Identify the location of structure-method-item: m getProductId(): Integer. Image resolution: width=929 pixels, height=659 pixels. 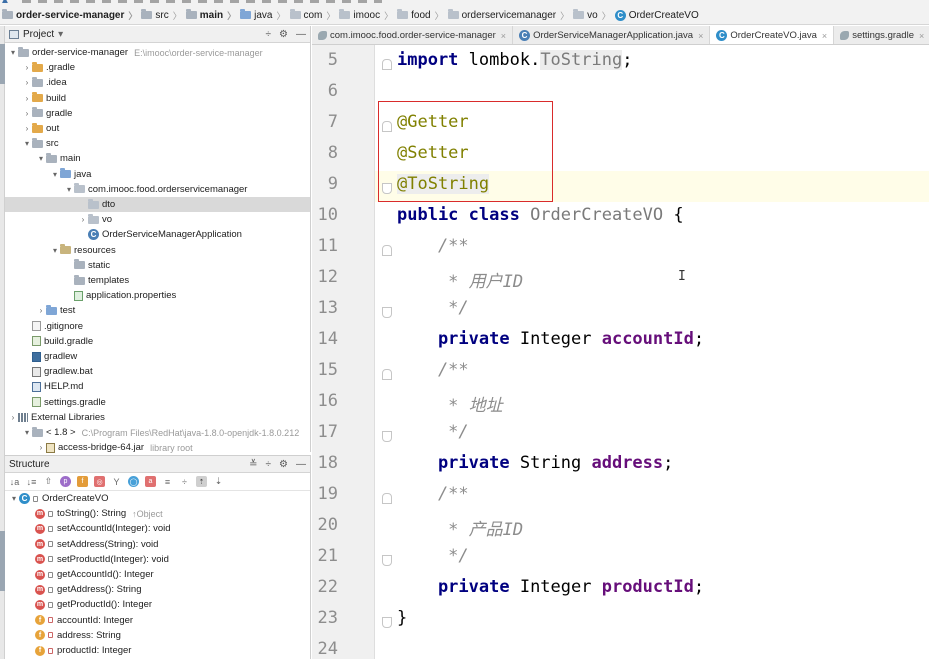
(157, 604).